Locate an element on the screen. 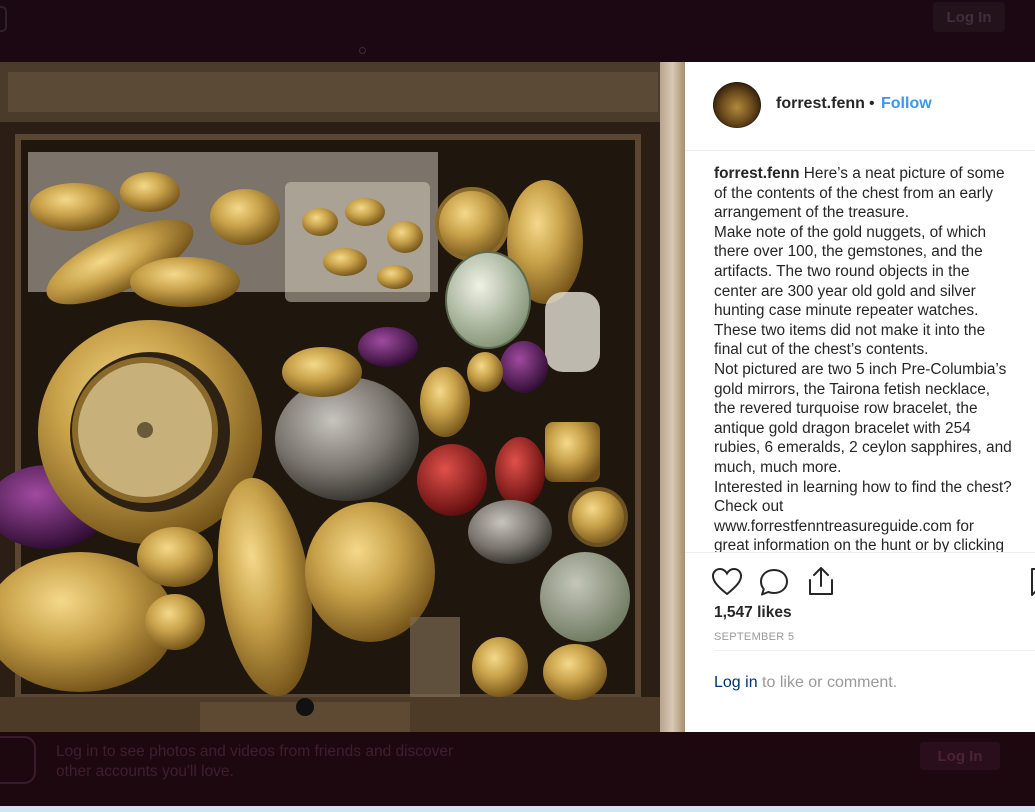 The height and width of the screenshot is (812, 1035). top-login-button: Log In is located at coordinates (969, 17).